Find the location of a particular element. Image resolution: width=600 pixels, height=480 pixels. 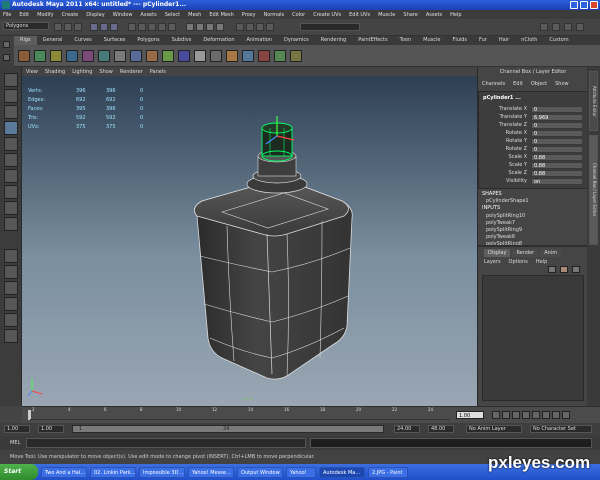

shelf-tab-rendering: Rendering is located at coordinates (334, 40).